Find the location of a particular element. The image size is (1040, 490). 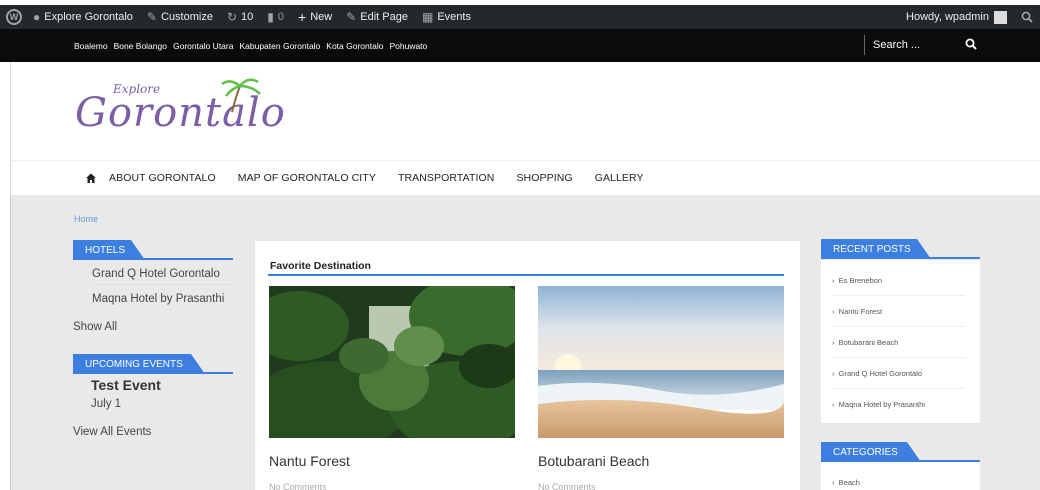

view-all-events-link: View All Events is located at coordinates (112, 432).